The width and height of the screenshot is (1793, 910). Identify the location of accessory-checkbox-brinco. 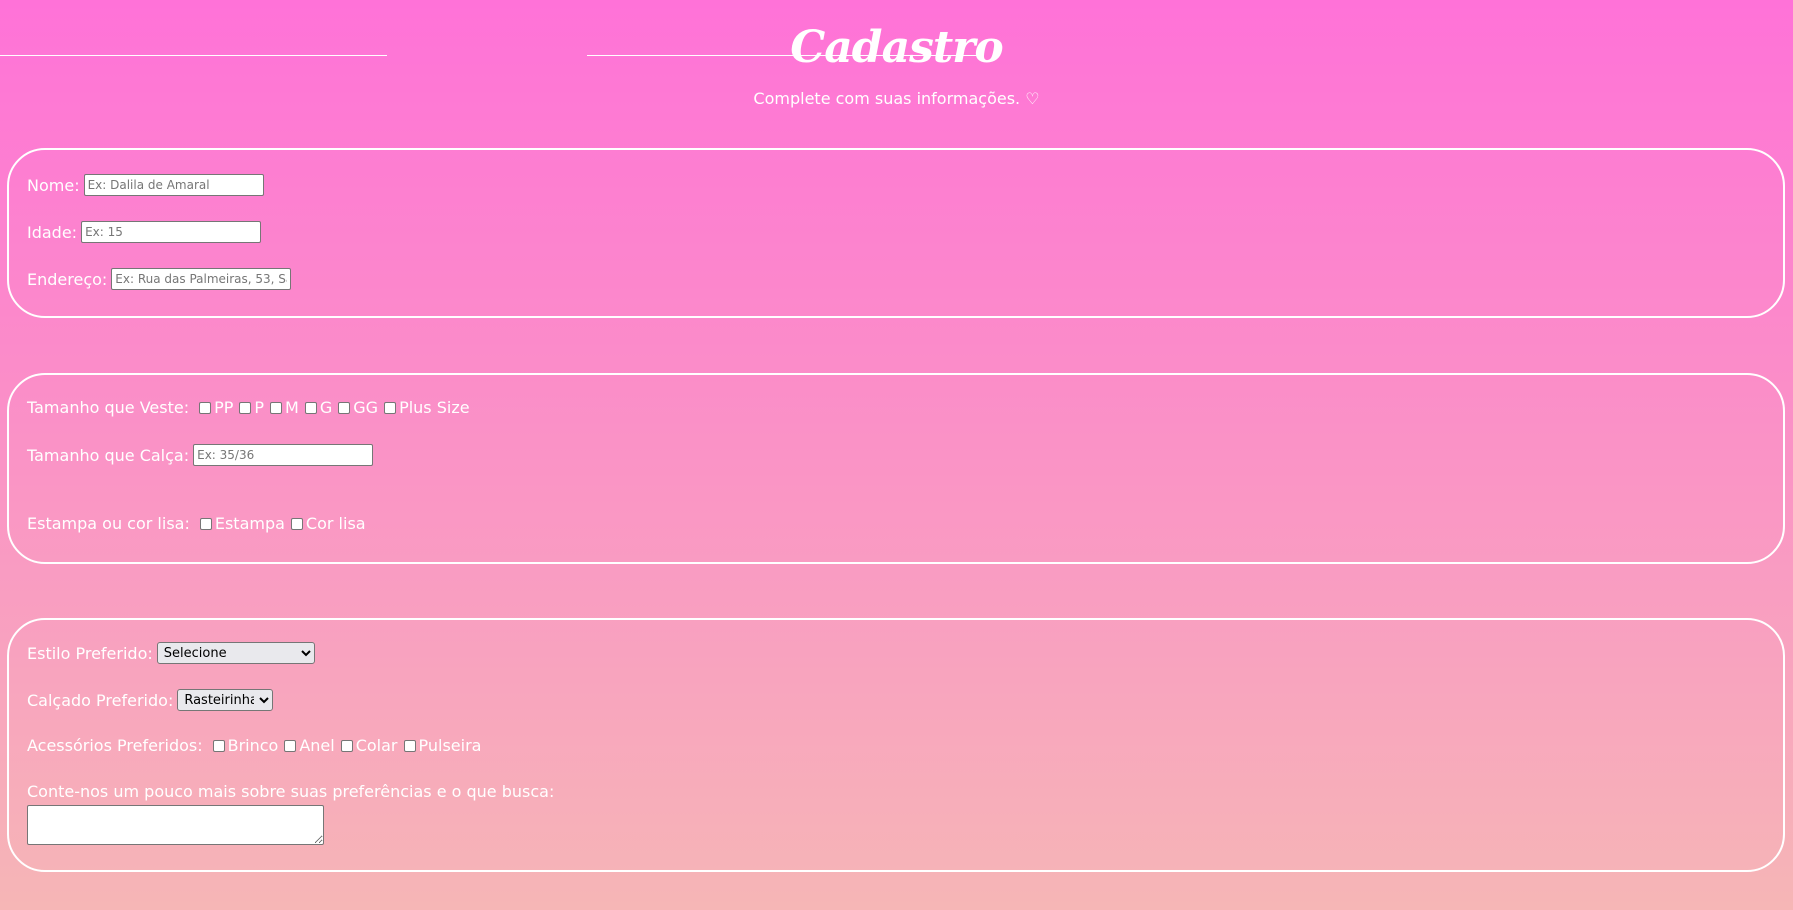
(218, 745).